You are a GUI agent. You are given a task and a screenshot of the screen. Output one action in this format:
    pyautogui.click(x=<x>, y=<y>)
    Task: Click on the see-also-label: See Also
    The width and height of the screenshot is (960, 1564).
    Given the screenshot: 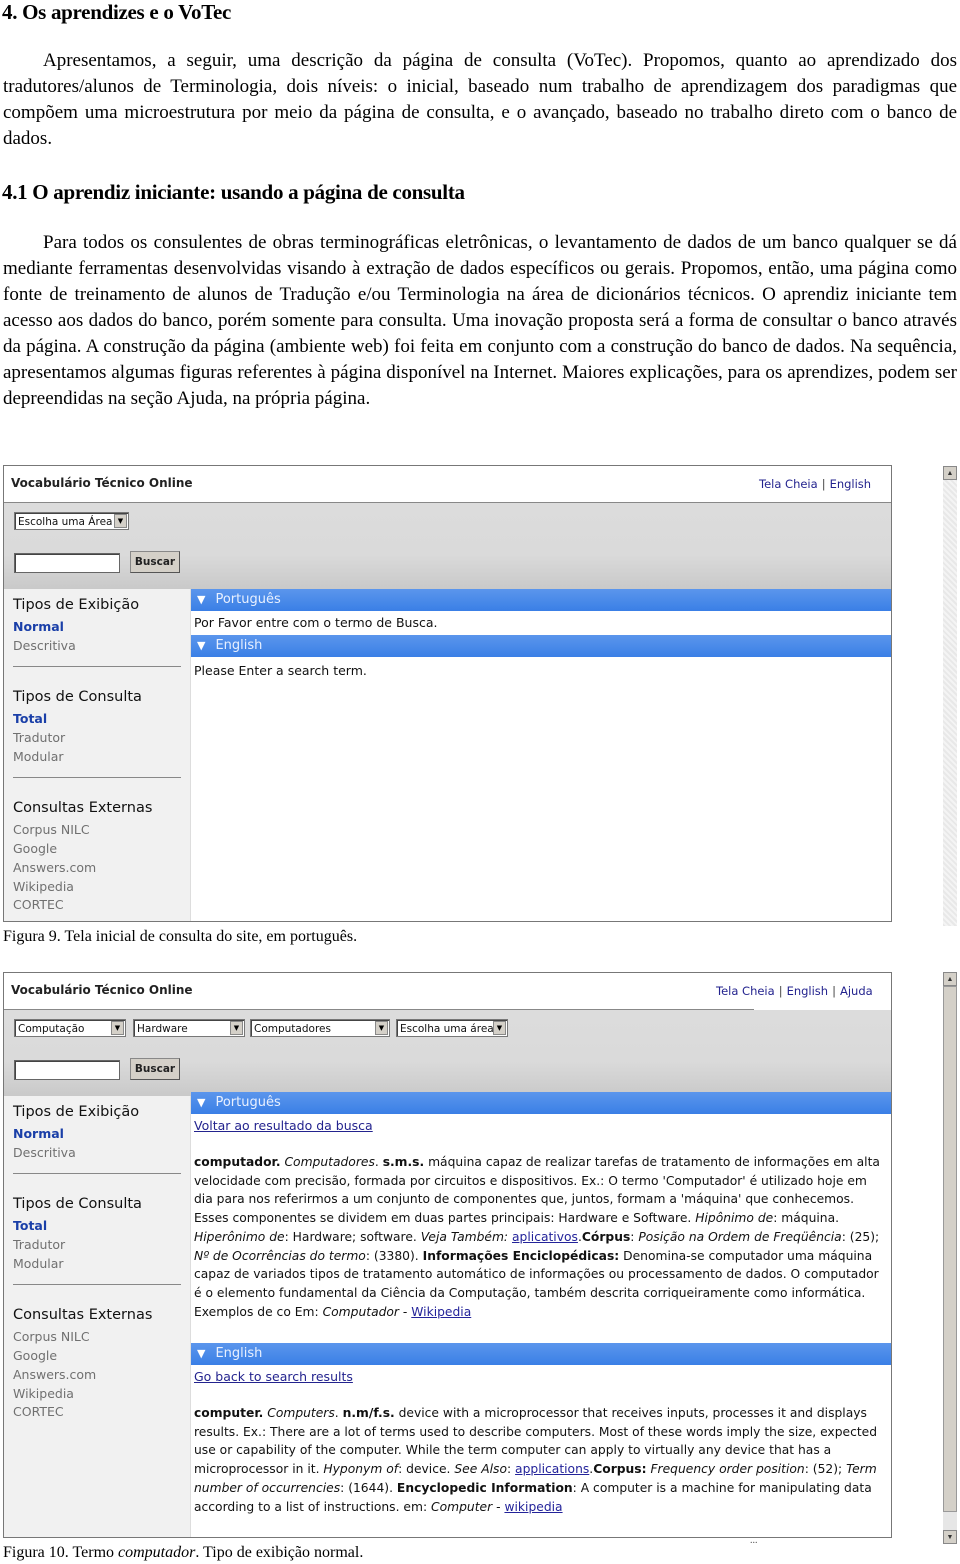 What is the action you would take?
    pyautogui.click(x=480, y=1469)
    